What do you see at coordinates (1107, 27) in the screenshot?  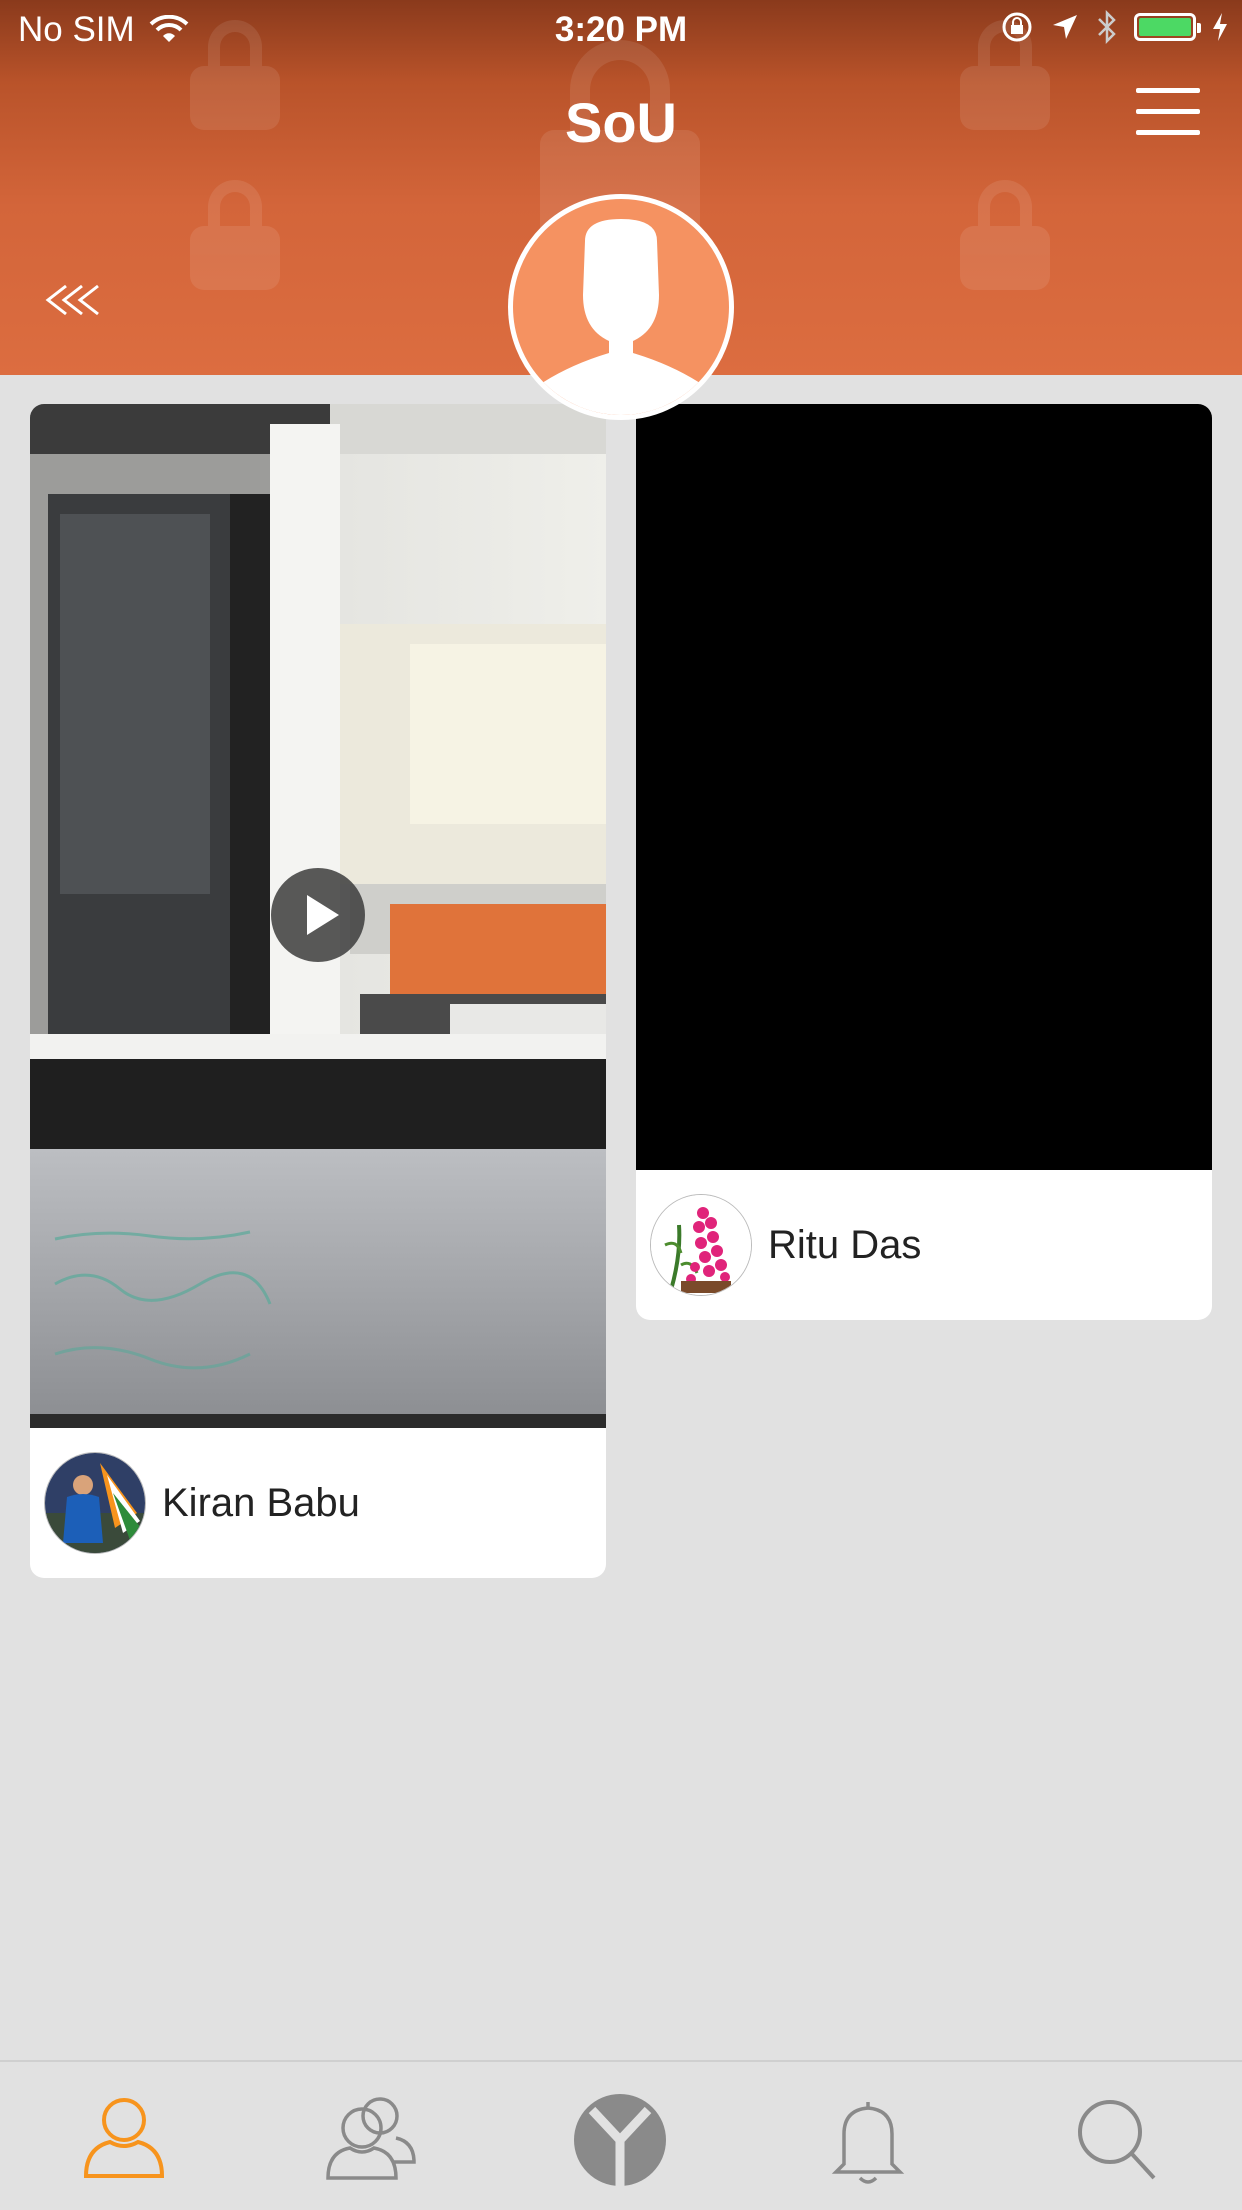 I see `bluetooth-icon` at bounding box center [1107, 27].